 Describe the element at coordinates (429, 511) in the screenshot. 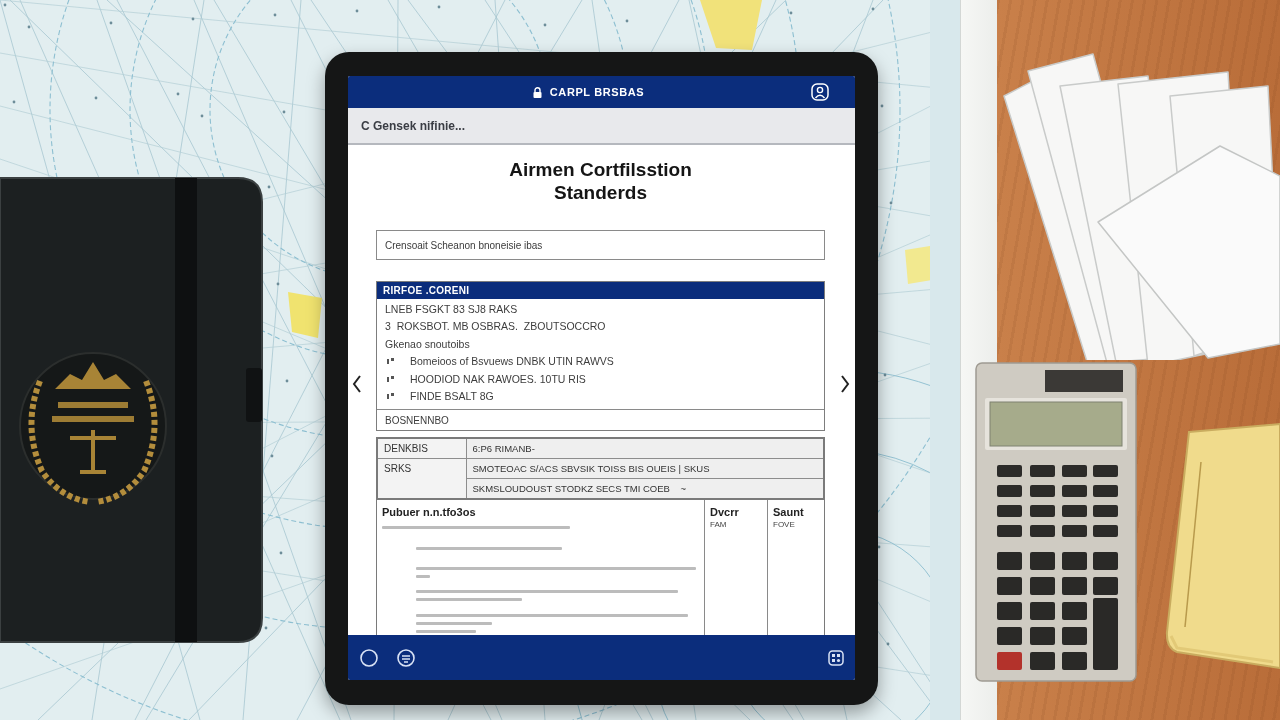

I see `column-heading: Pubuer n.n.tfo3os` at that location.